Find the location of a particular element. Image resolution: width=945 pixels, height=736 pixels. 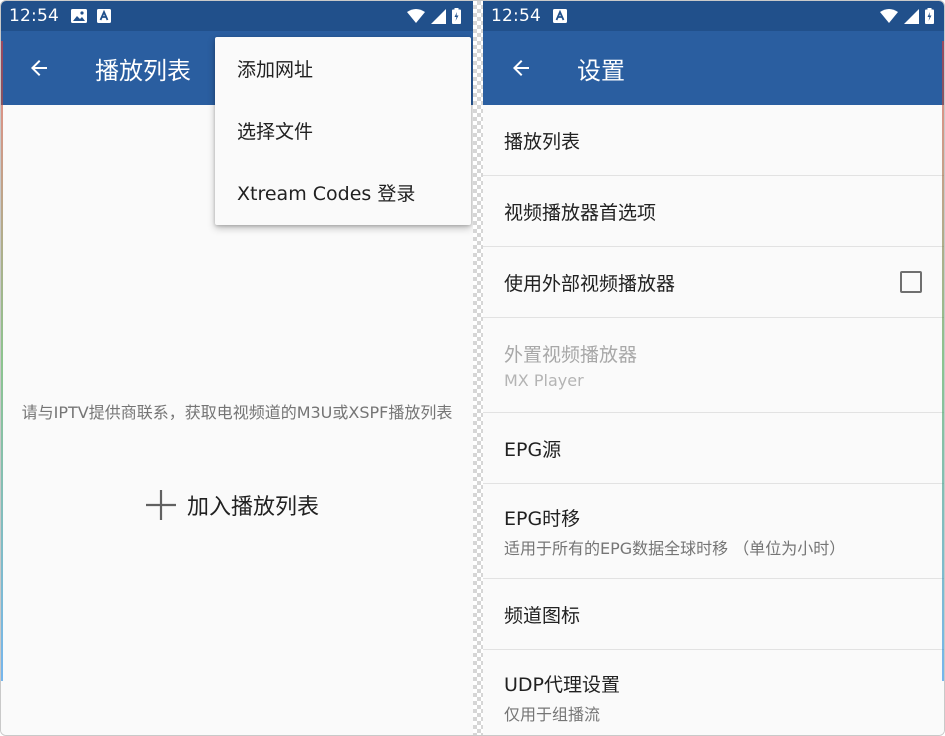

setting-epg-source: EPG源 is located at coordinates (713, 448).